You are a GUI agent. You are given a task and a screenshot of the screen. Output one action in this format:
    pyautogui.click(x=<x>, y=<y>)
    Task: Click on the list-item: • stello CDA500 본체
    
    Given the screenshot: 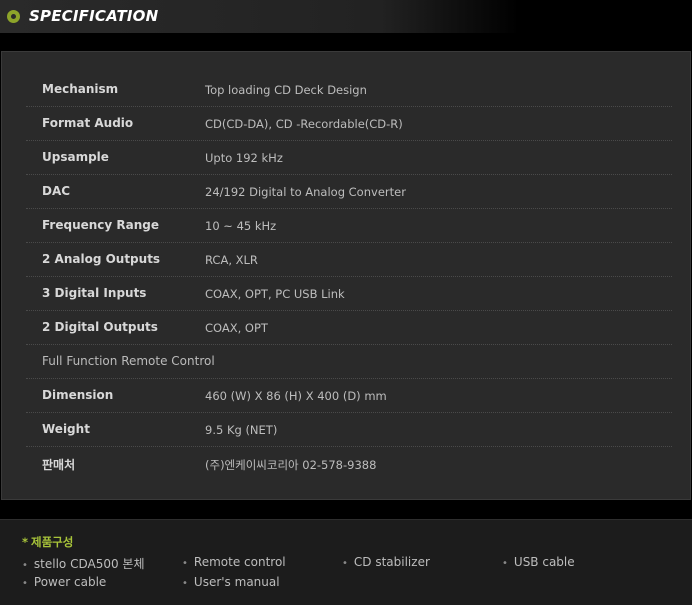 What is the action you would take?
    pyautogui.click(x=83, y=563)
    